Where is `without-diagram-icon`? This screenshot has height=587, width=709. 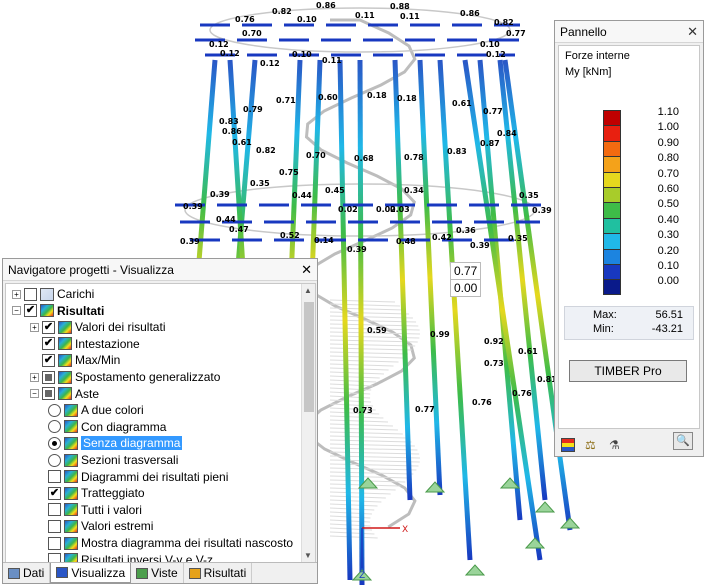 without-diagram-icon is located at coordinates (71, 443).